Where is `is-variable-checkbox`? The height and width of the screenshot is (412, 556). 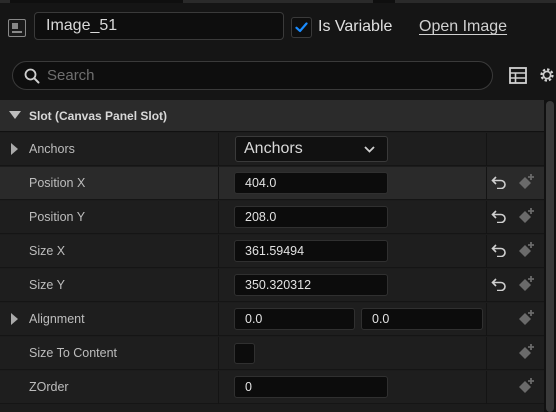 is-variable-checkbox is located at coordinates (301, 27).